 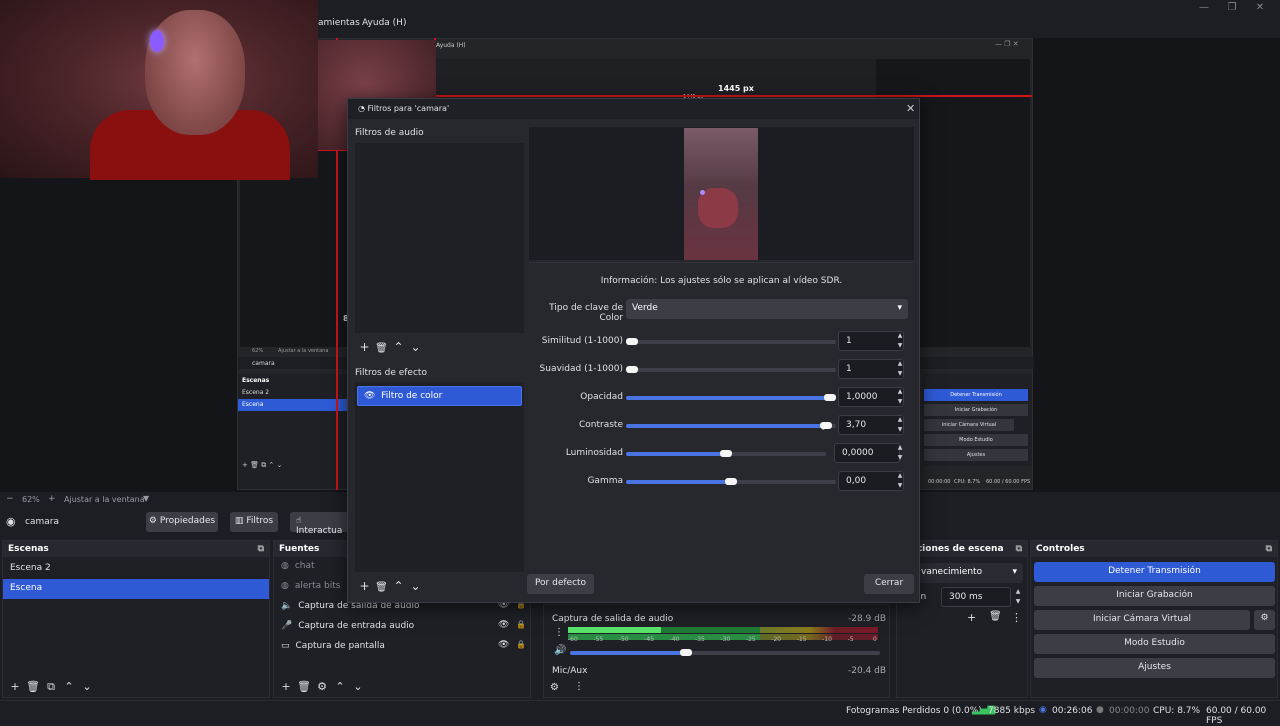 What do you see at coordinates (889, 584) in the screenshot?
I see `close-button: Cerrar` at bounding box center [889, 584].